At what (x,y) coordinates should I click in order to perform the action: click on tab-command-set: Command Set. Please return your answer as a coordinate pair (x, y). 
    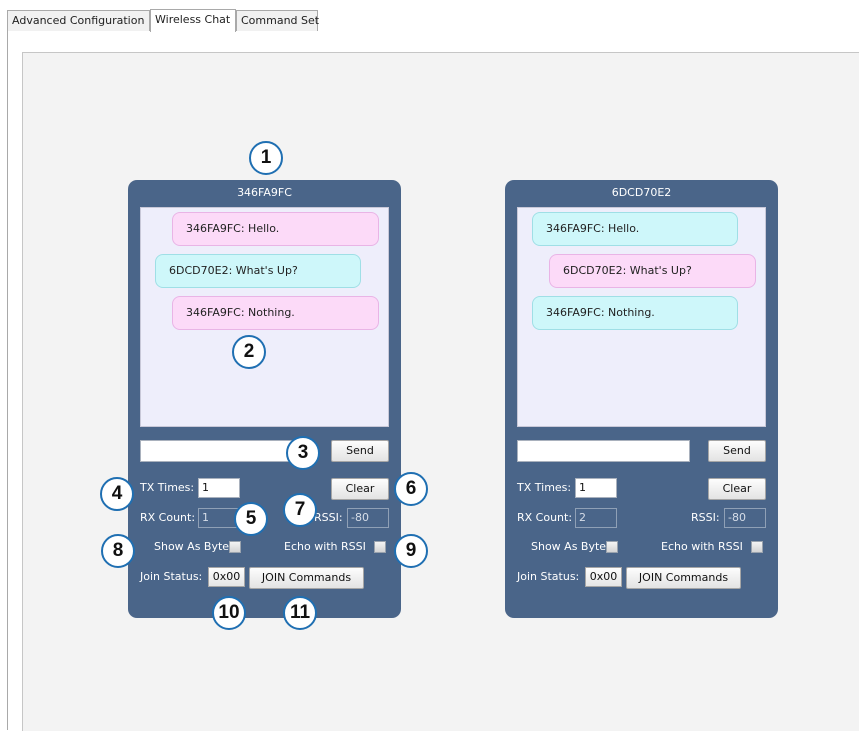
    Looking at the image, I should click on (277, 20).